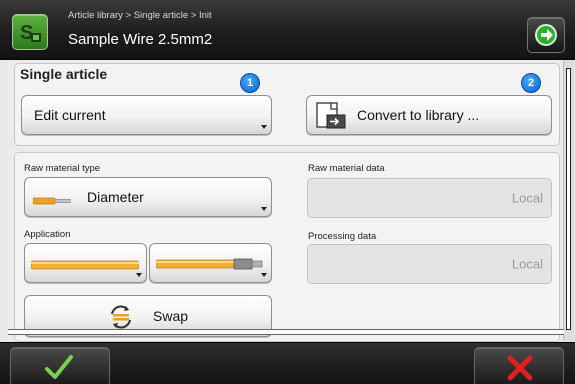 This screenshot has width=575, height=384. I want to click on vertical-scrollbar, so click(568, 200).